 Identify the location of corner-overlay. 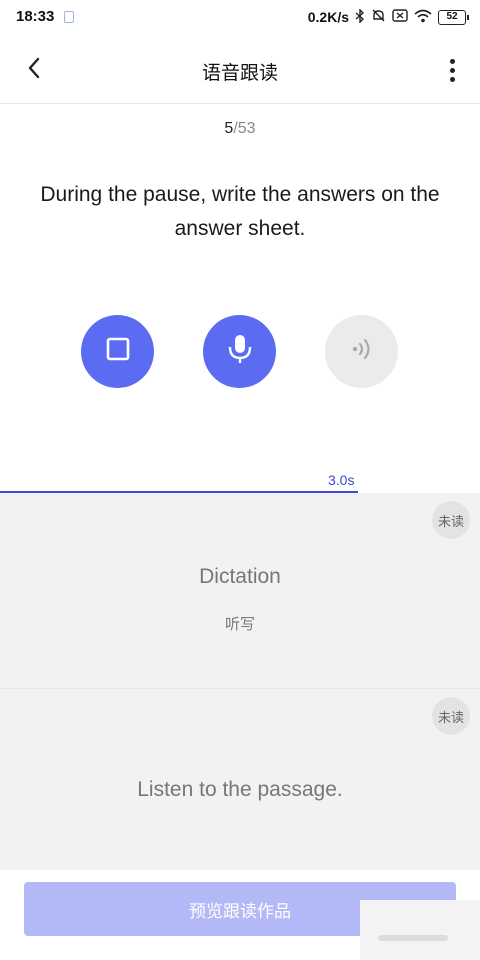
(420, 930).